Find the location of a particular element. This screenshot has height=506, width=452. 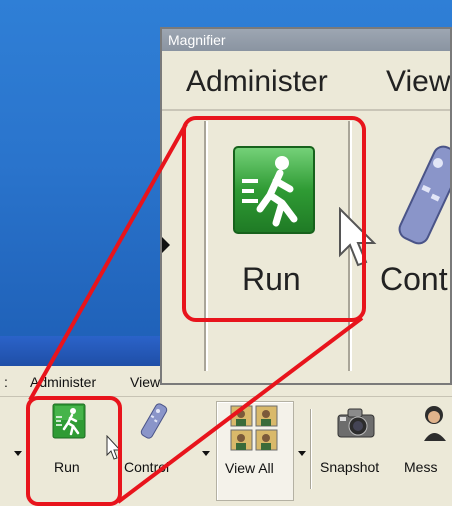

menu-fragment: : is located at coordinates (6, 382).